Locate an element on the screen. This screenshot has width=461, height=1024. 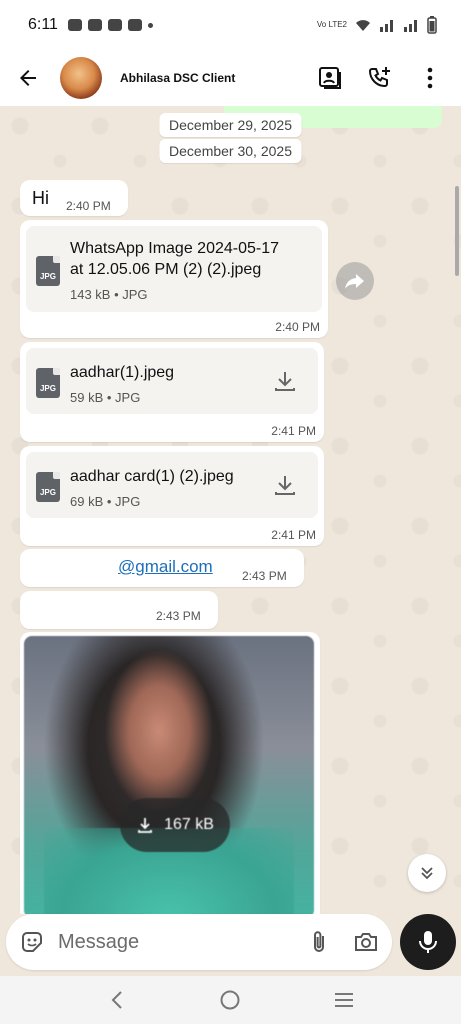
contact-avatar is located at coordinates (81, 78).